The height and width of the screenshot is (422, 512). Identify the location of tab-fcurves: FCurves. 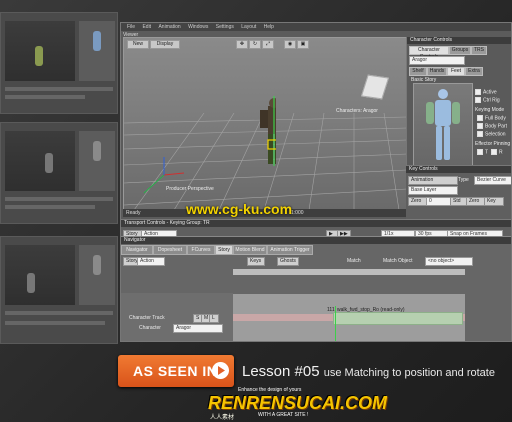
(201, 250).